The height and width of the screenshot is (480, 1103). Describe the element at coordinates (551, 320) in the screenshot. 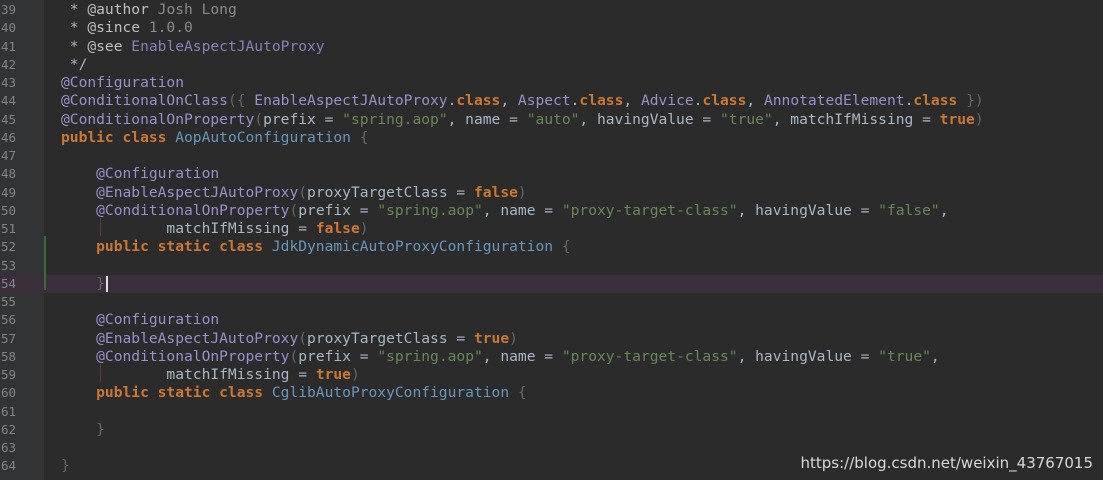

I see `code-line: 56 @Configuration` at that location.